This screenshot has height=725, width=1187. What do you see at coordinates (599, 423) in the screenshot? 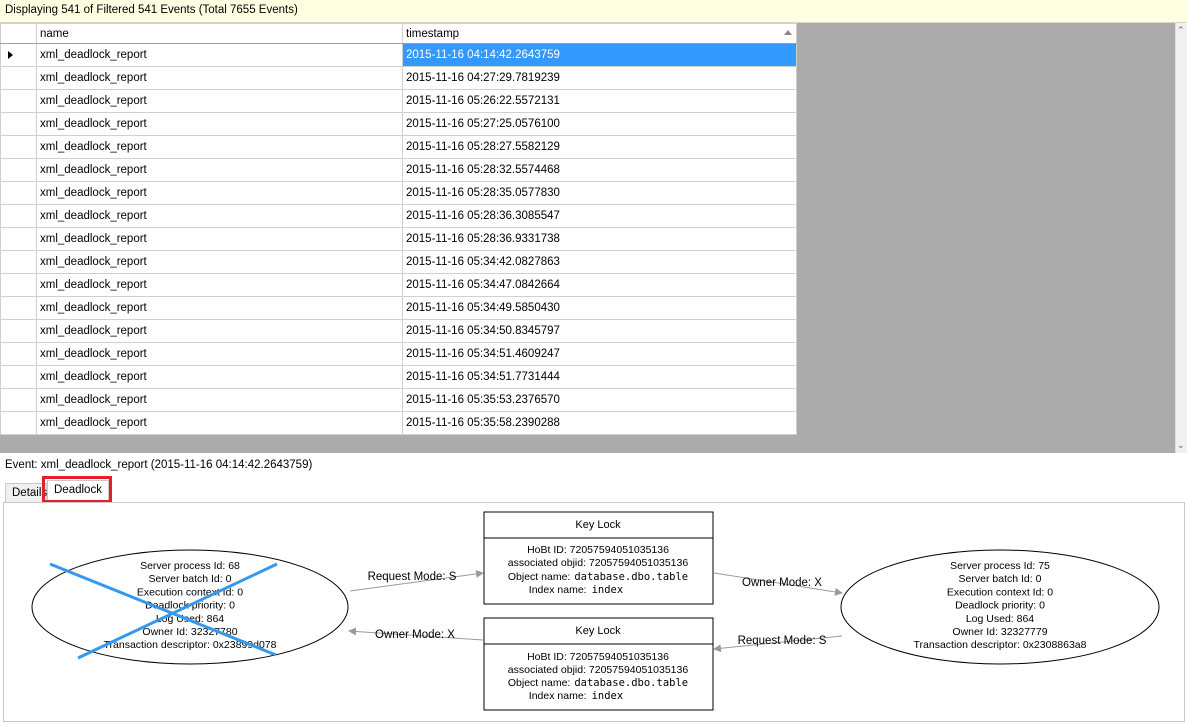
I see `cell-timestamp: 2015-11-16 05:35:58.2390288` at bounding box center [599, 423].